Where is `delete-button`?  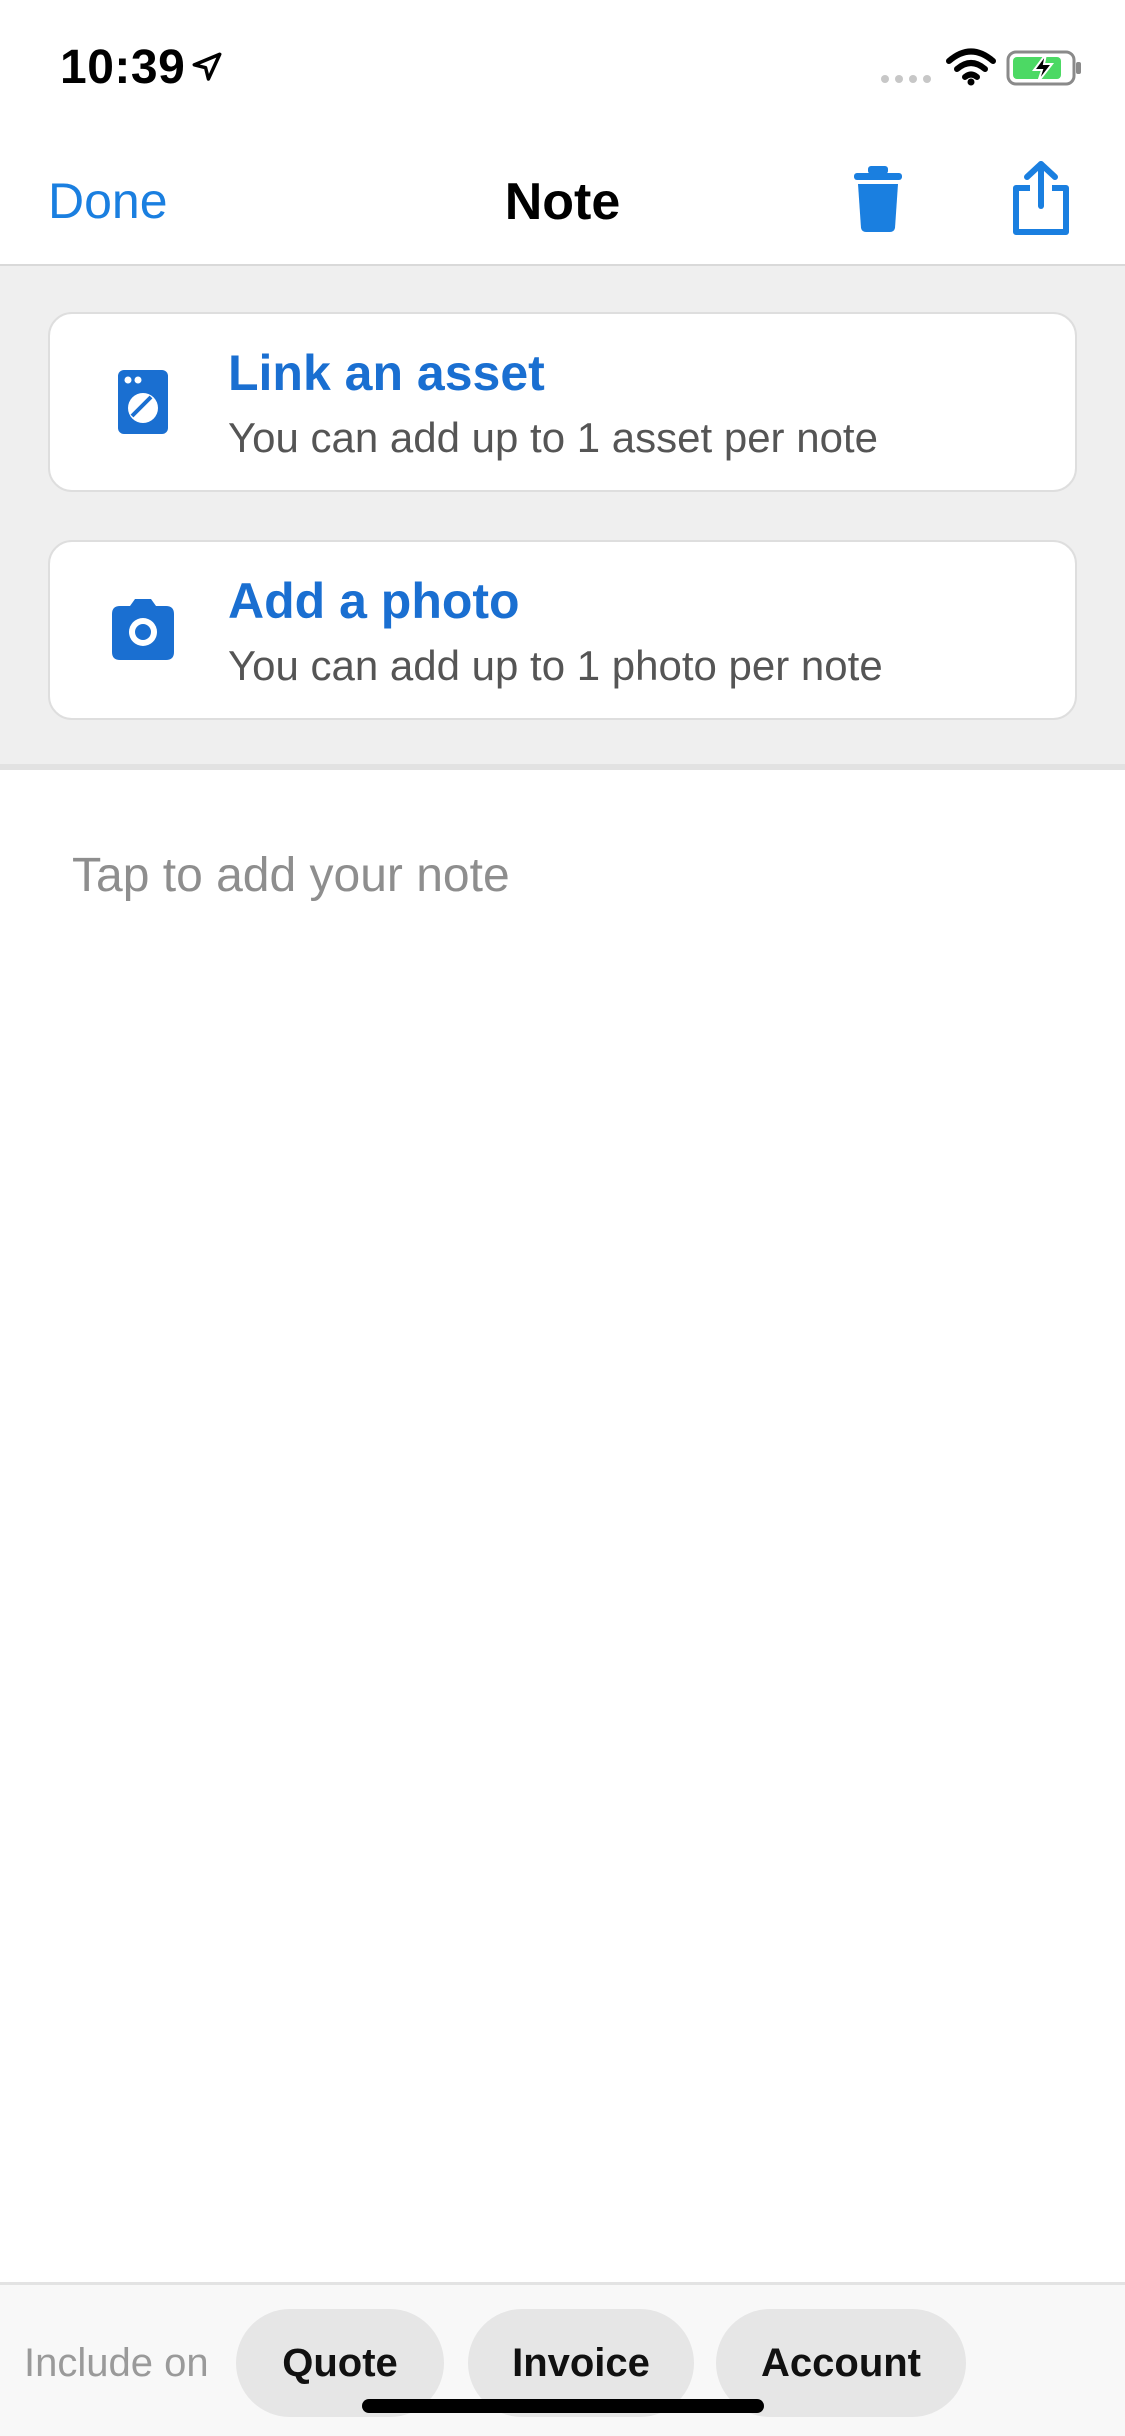 delete-button is located at coordinates (878, 199).